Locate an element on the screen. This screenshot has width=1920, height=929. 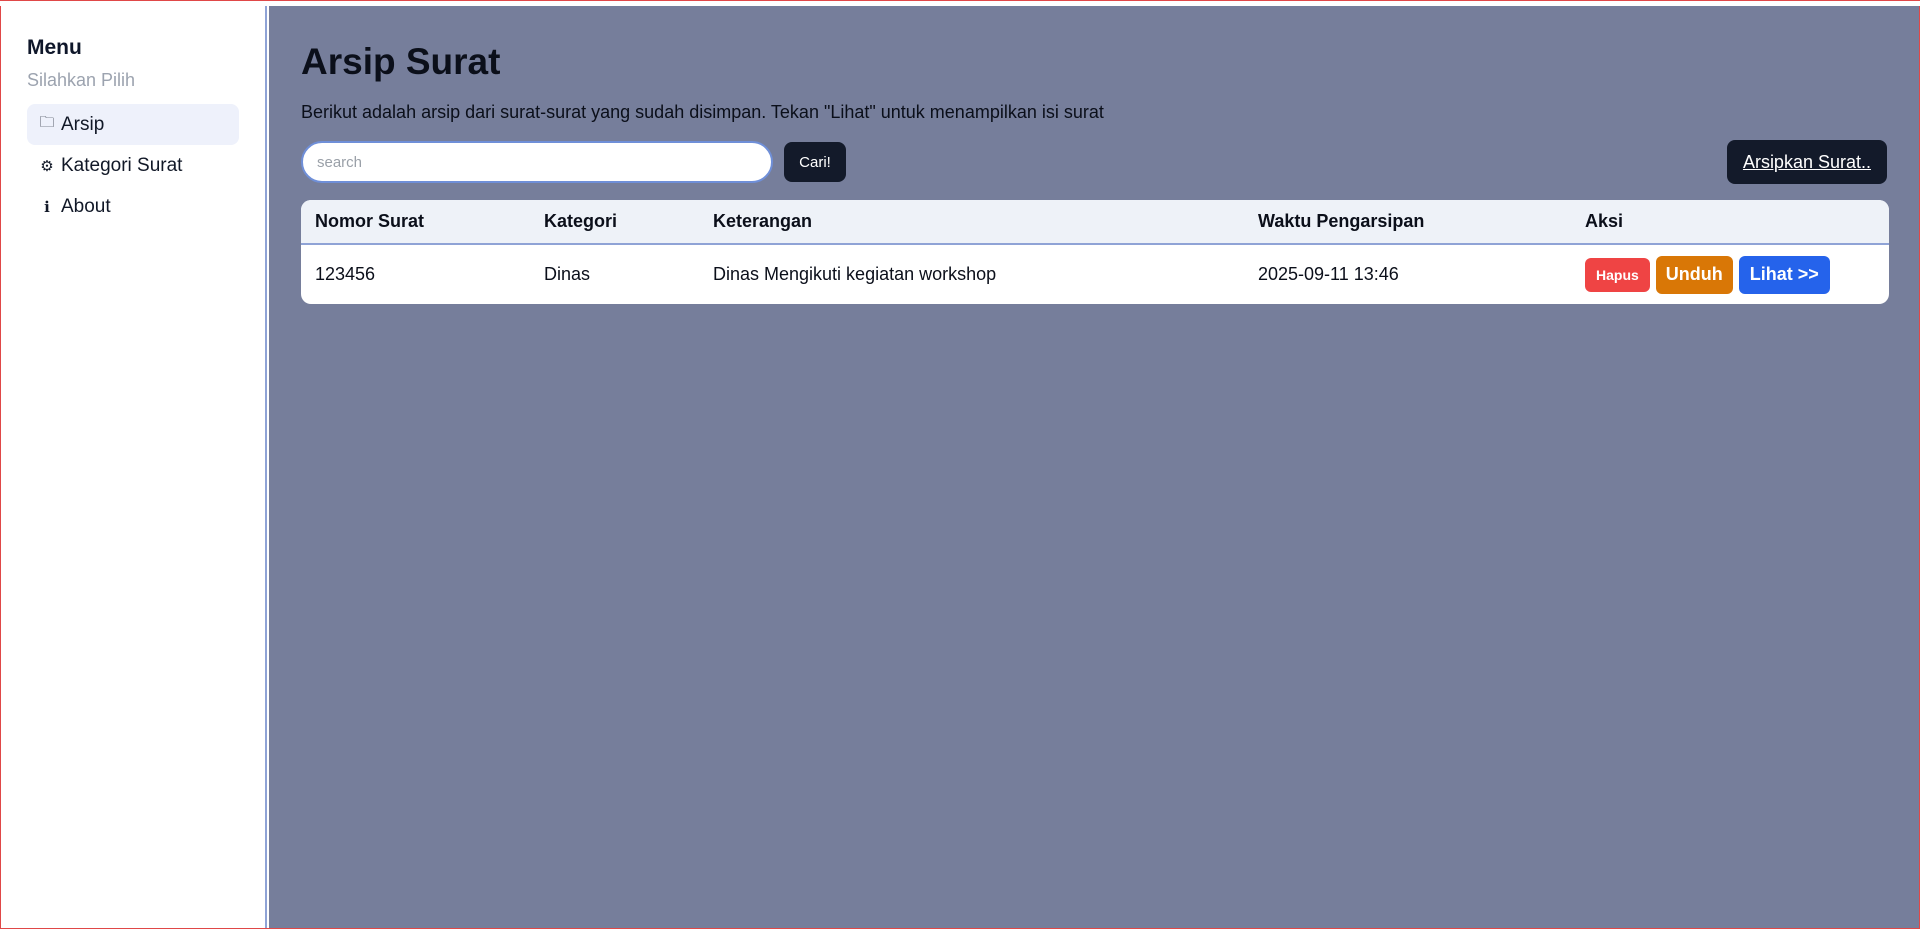
row-actions: Hapus Unduh Lihat >> is located at coordinates (1730, 274).